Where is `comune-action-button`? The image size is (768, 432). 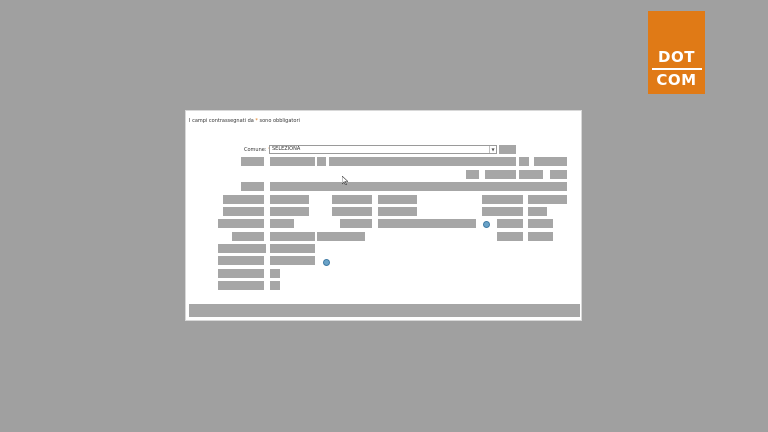 comune-action-button is located at coordinates (507, 149).